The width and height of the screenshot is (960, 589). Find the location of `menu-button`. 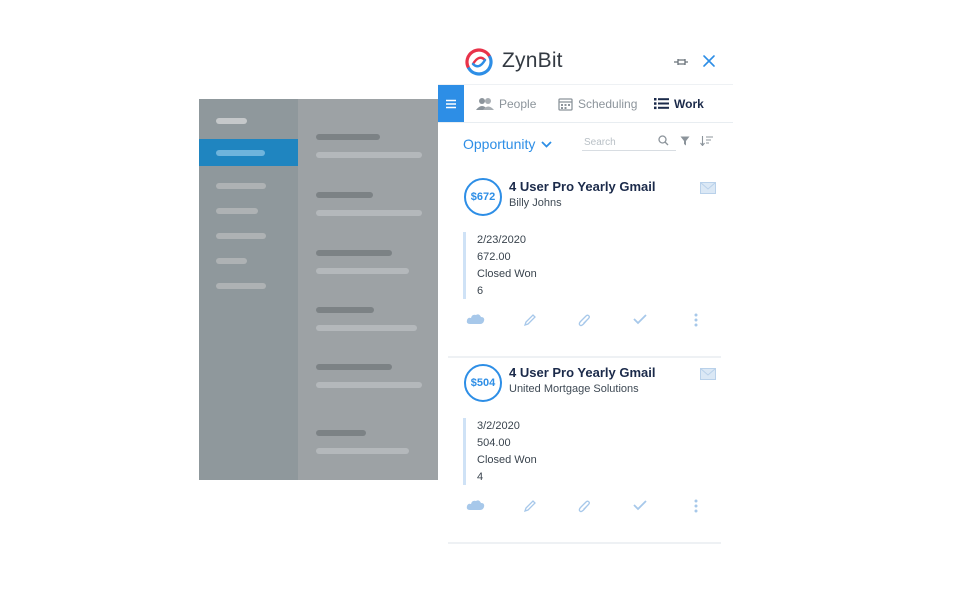

menu-button is located at coordinates (451, 103).